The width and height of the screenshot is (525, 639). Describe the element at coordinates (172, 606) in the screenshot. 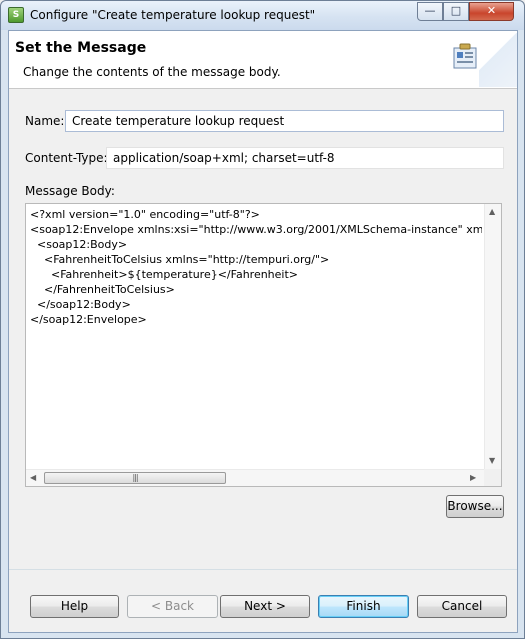

I see `back-button: < Back` at that location.